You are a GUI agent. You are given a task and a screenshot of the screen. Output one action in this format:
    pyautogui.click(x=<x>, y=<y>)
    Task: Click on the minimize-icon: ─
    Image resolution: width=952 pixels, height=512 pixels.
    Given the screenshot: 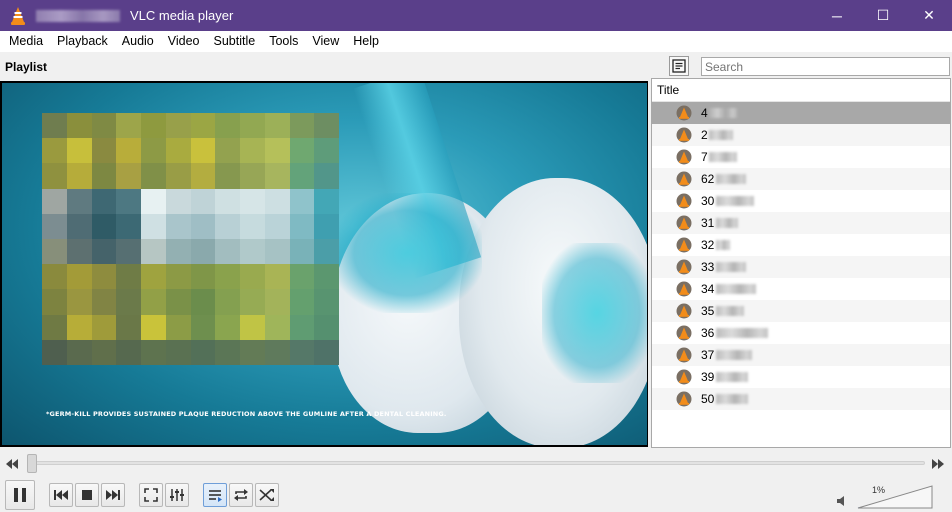 What is the action you would take?
    pyautogui.click(x=837, y=15)
    